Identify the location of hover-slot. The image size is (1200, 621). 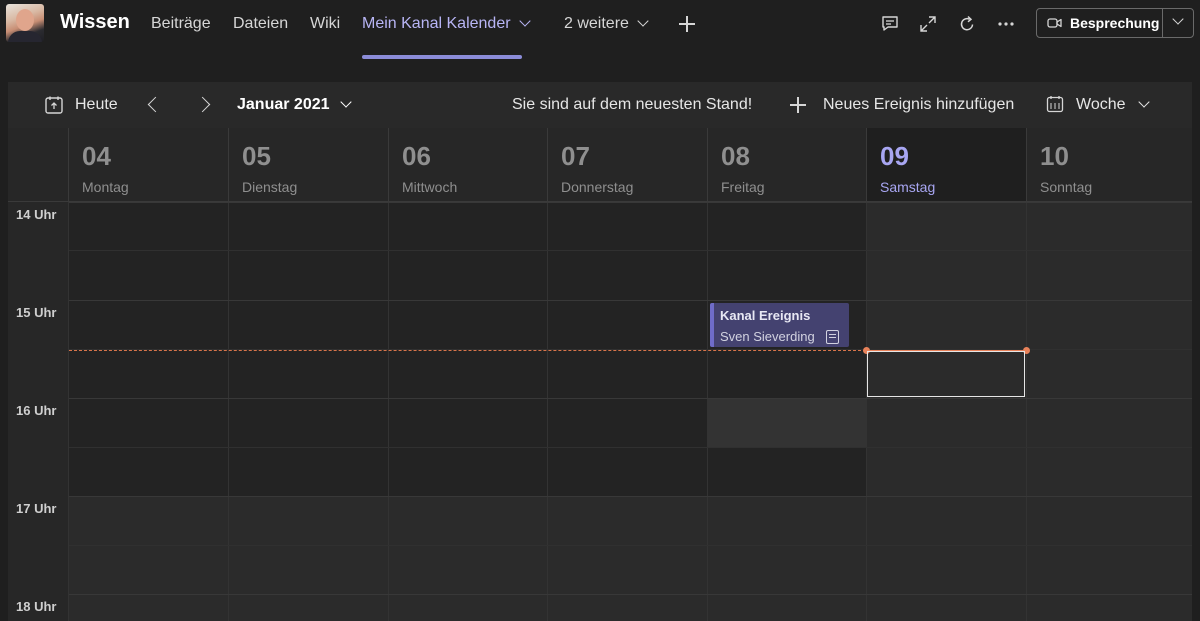
(787, 423).